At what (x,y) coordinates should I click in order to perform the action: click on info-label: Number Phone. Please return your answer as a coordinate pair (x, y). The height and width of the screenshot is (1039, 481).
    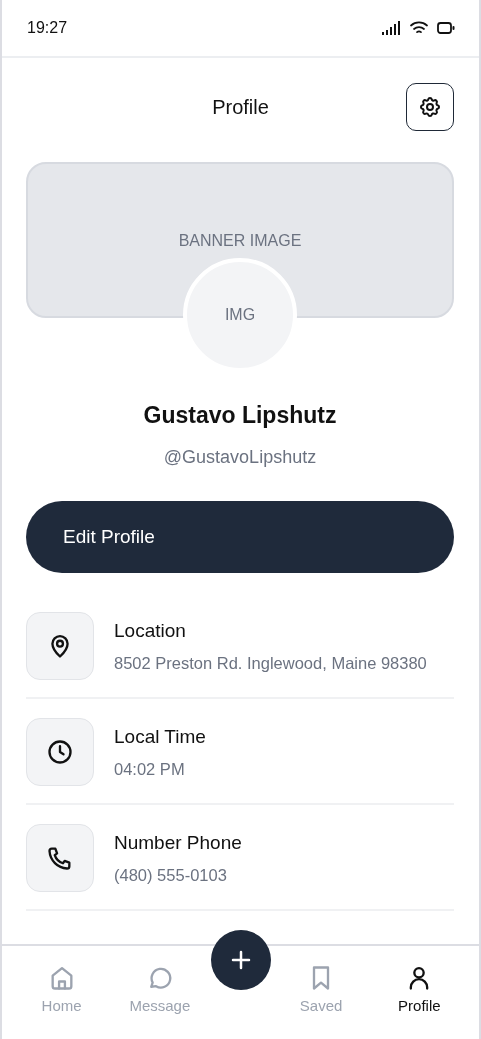
    Looking at the image, I should click on (178, 842).